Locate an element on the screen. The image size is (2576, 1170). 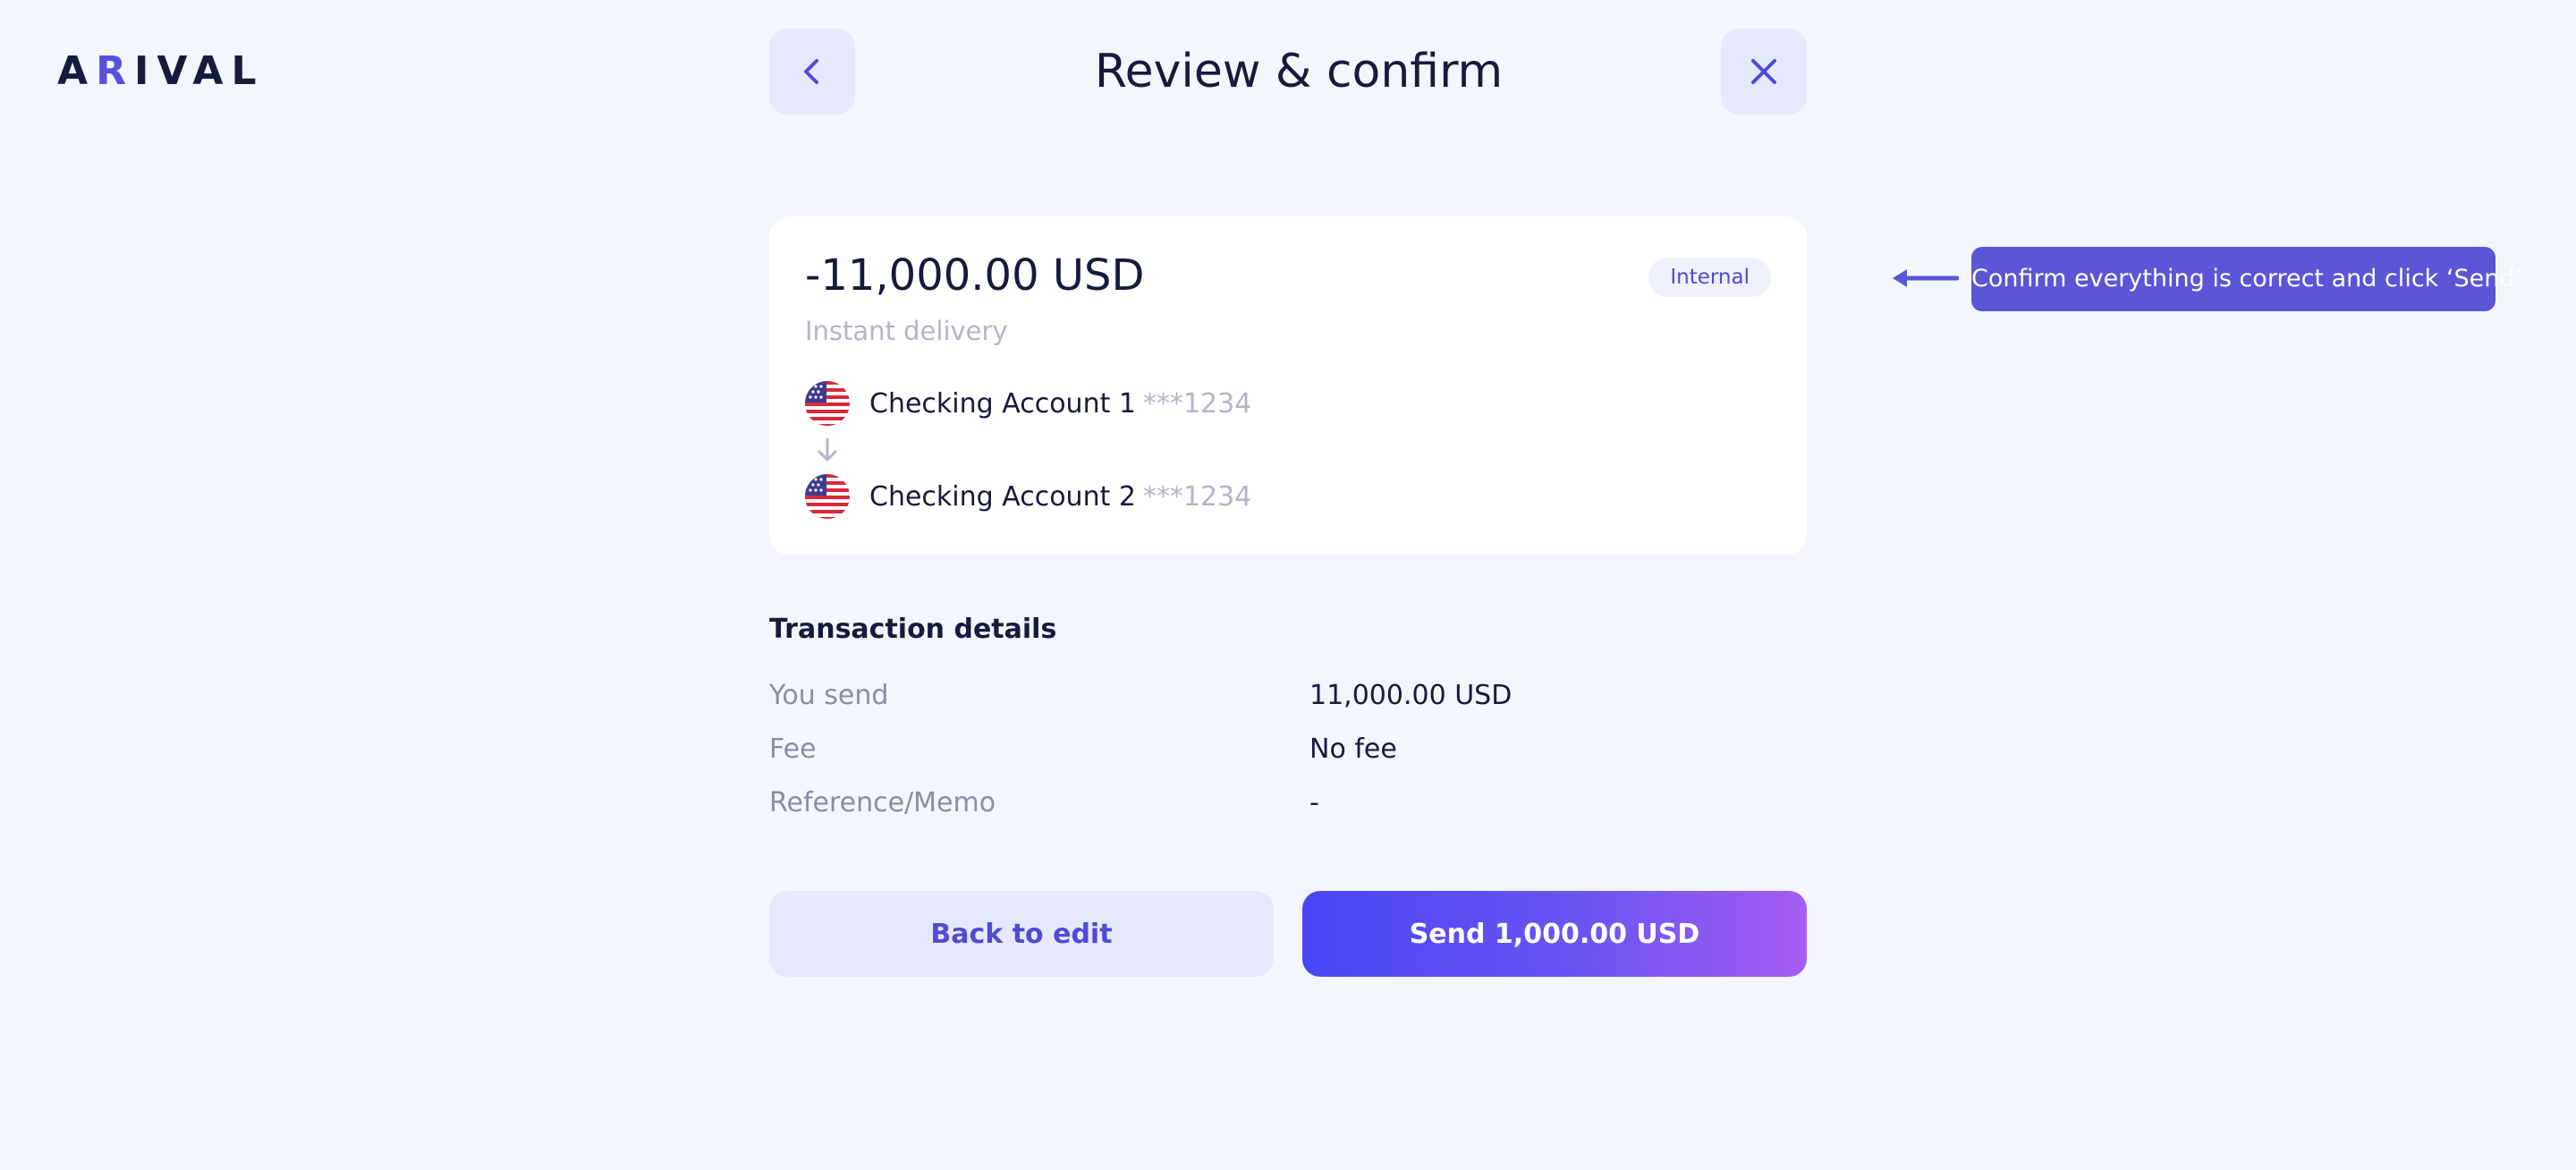
transfer-type-badge: Internal is located at coordinates (1709, 277).